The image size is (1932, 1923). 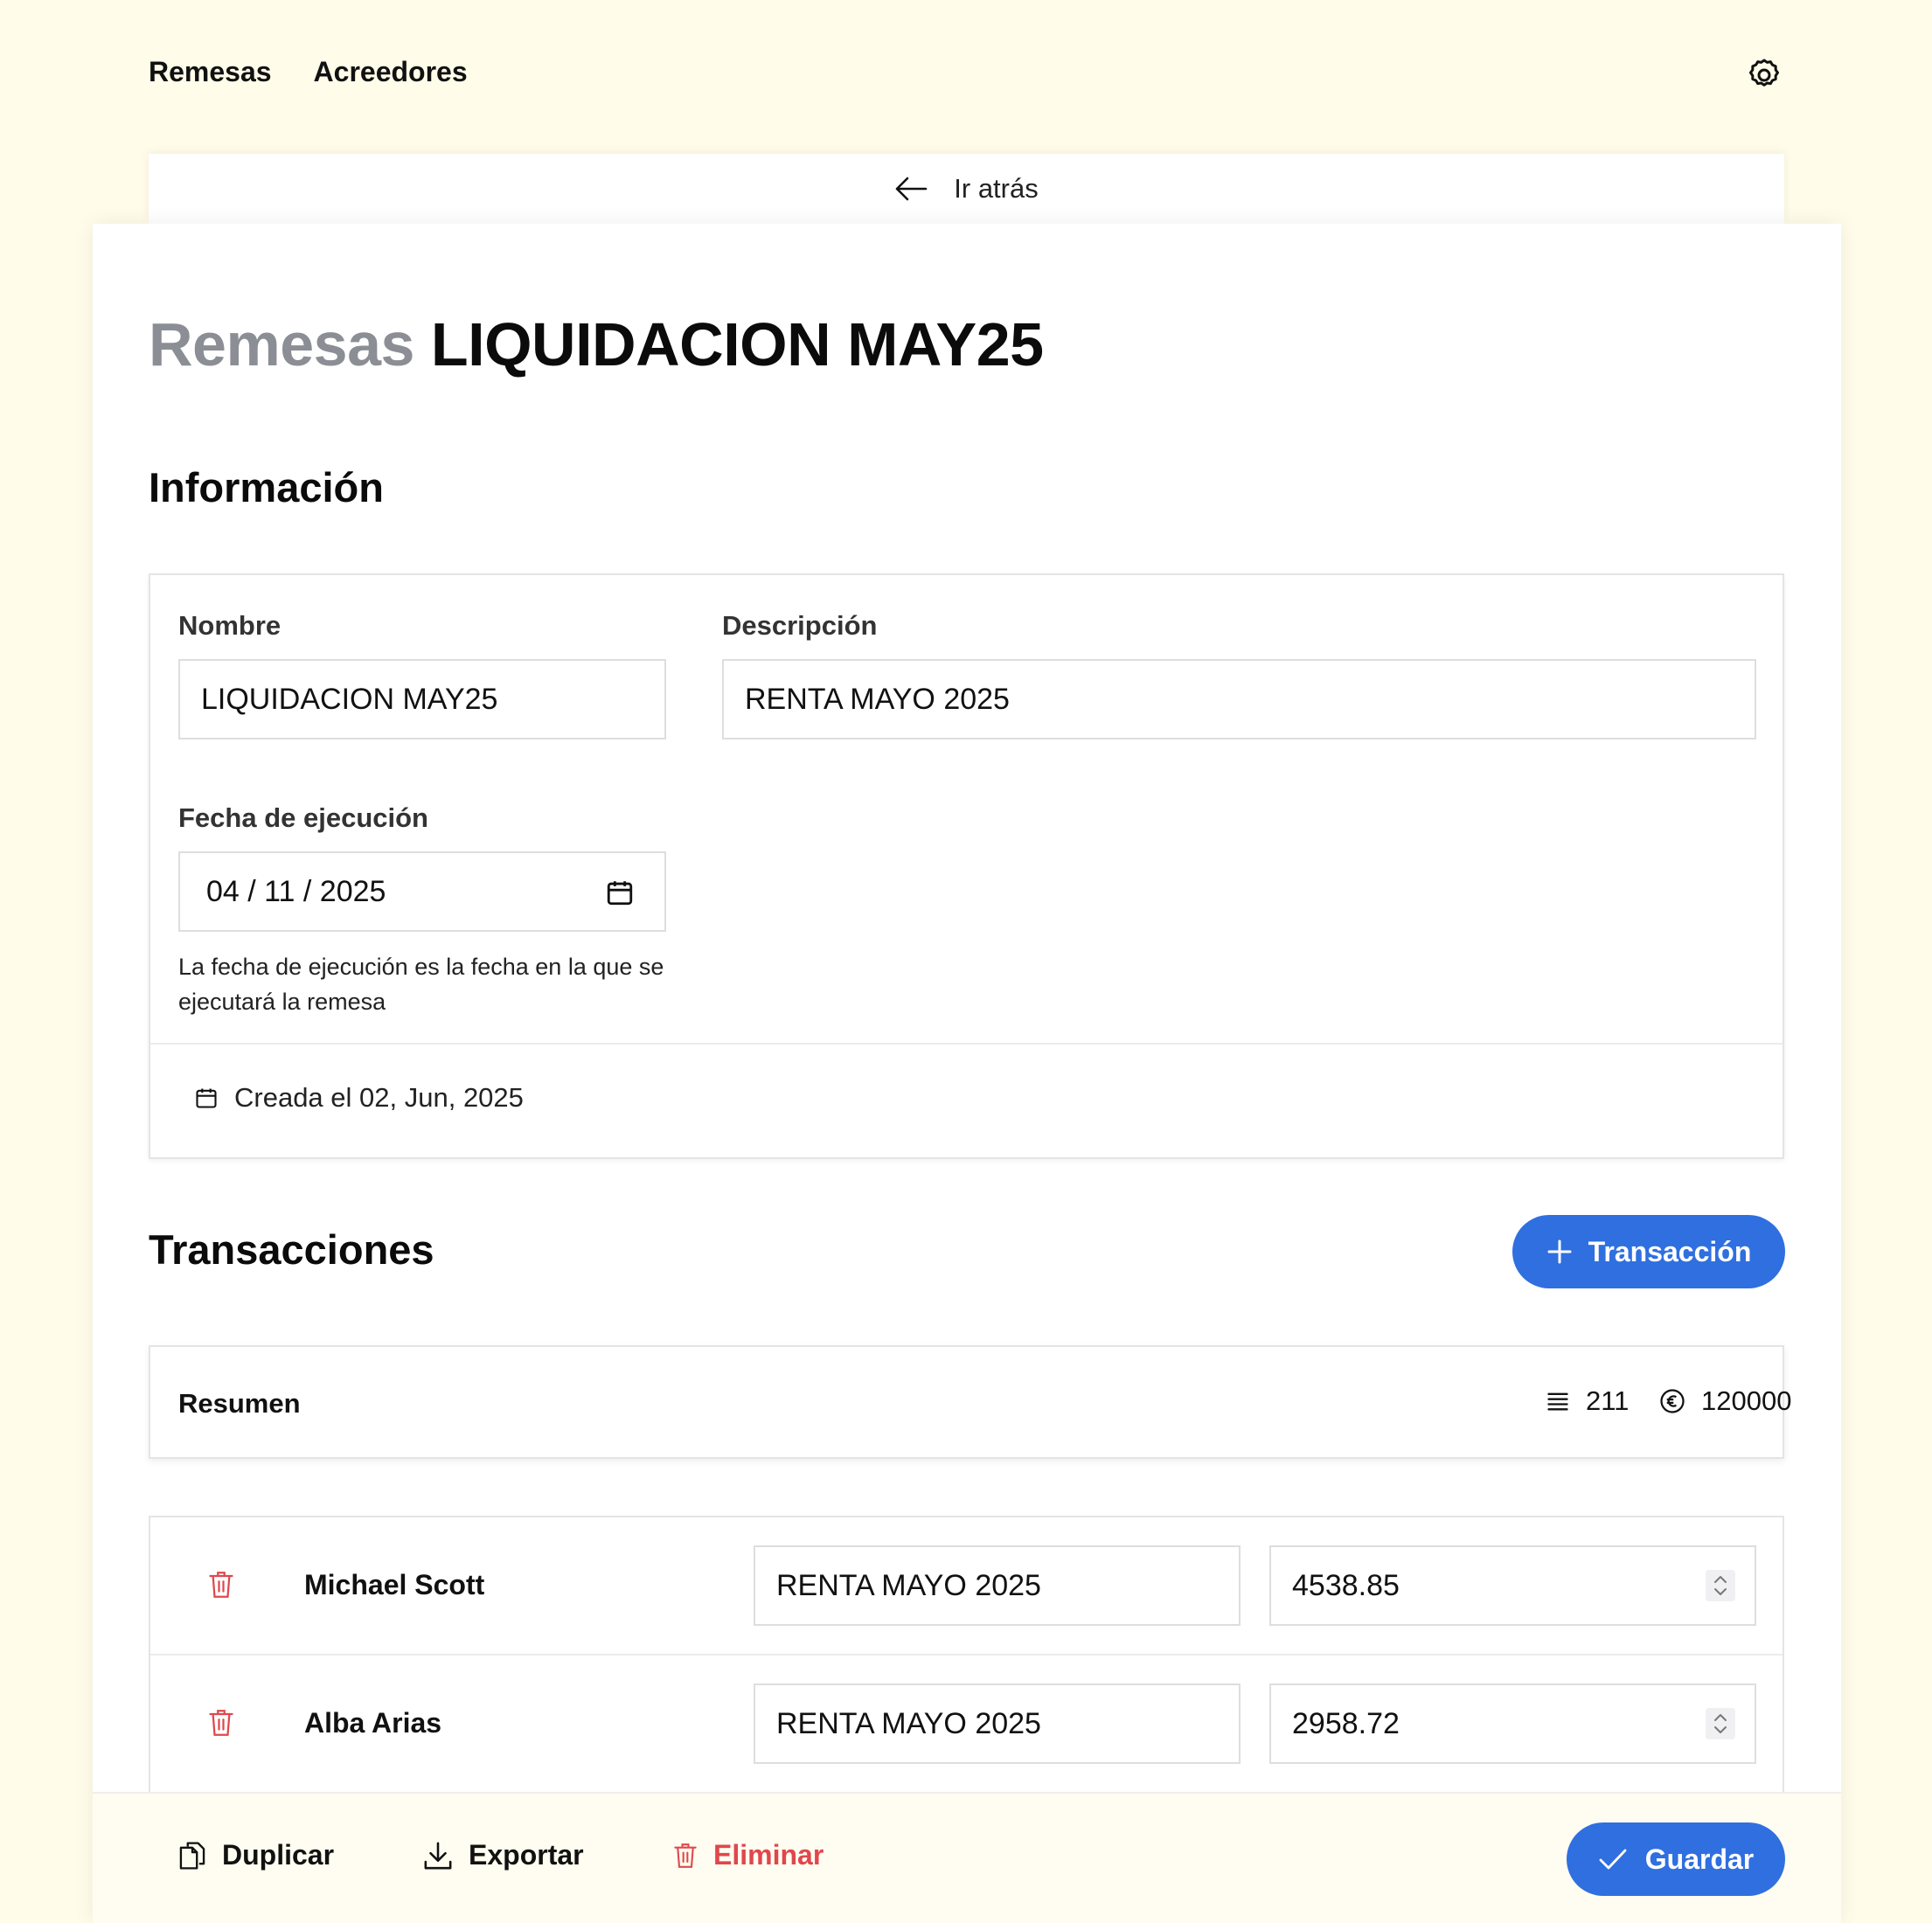 I want to click on nombre-input: LIQUIDACION MAY25, so click(x=422, y=699).